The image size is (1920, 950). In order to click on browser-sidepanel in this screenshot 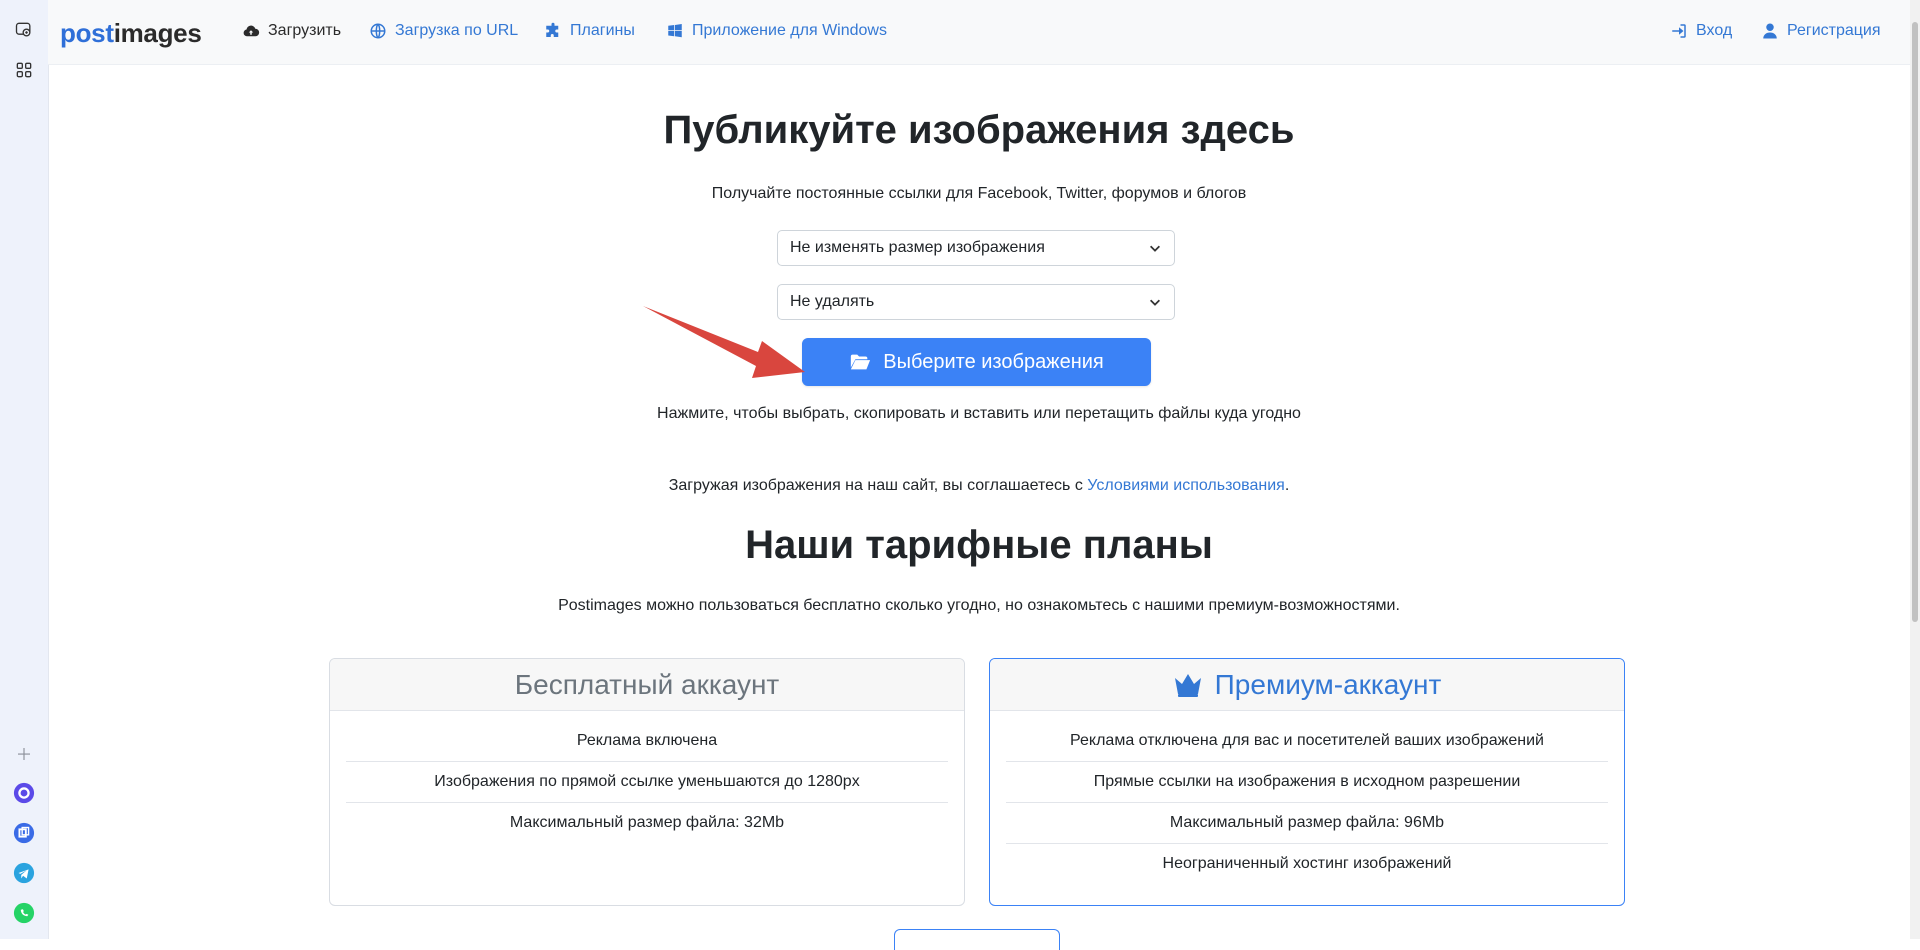, I will do `click(24, 469)`.